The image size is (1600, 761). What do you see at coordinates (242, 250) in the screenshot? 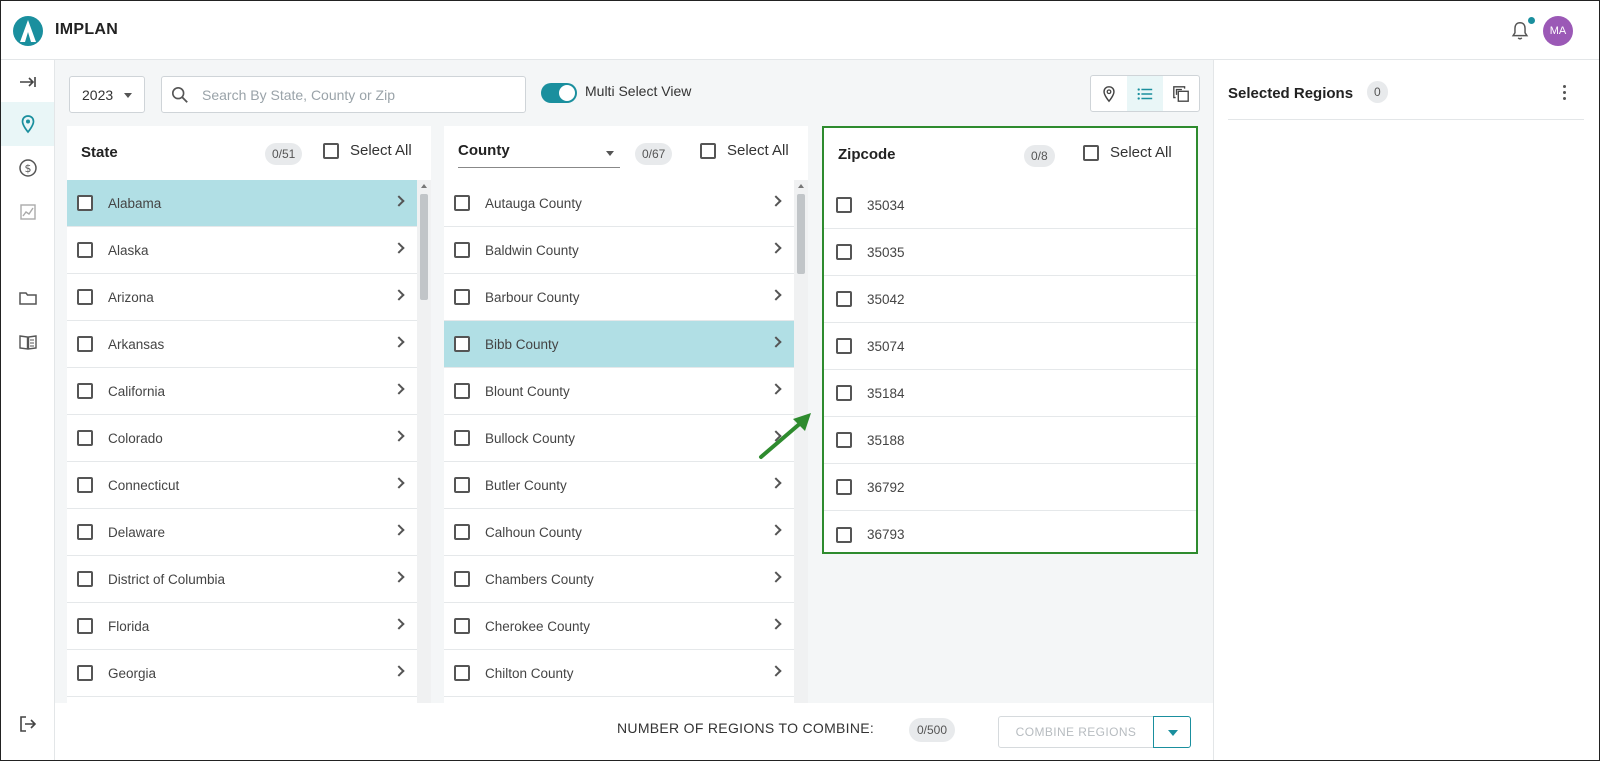
I see `state-row: Alaska` at bounding box center [242, 250].